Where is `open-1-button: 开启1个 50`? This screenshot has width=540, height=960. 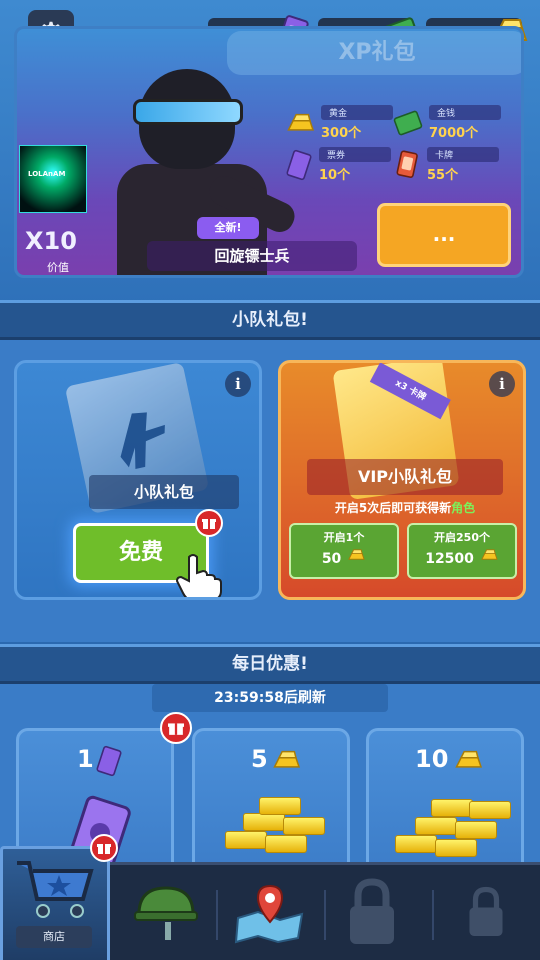
open-1-button: 开启1个 50 is located at coordinates (344, 551).